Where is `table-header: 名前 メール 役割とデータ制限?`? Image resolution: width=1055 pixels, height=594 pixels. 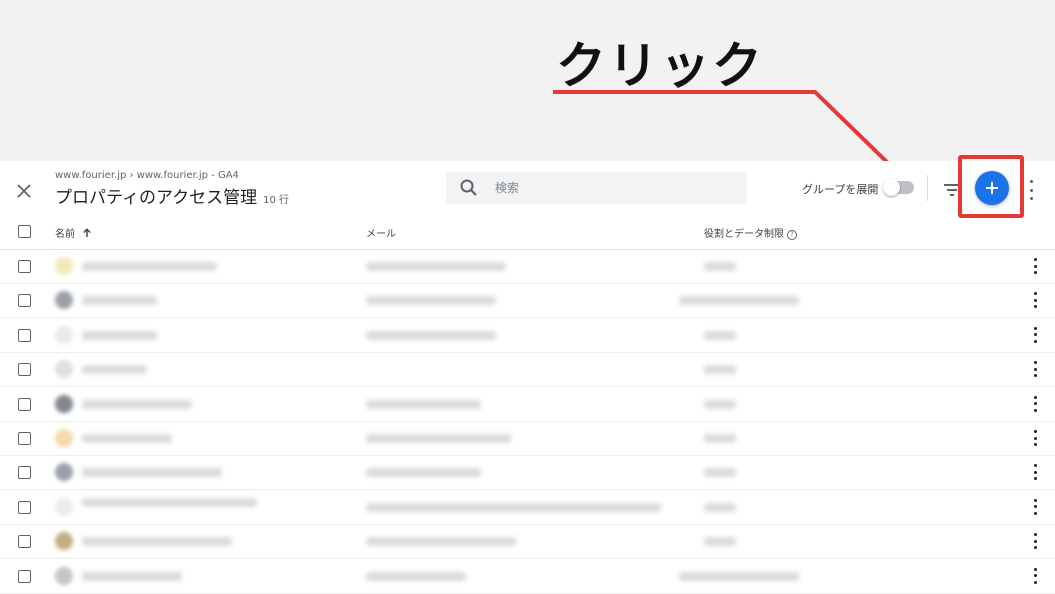
table-header: 名前 メール 役割とデータ制限? is located at coordinates (527, 232).